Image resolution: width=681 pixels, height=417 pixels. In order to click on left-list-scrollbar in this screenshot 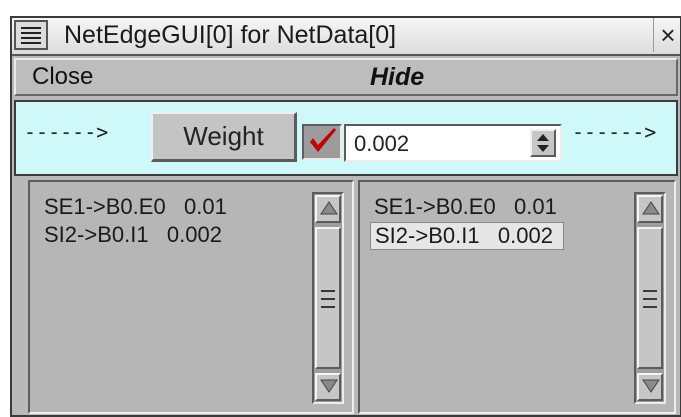, I will do `click(328, 298)`.